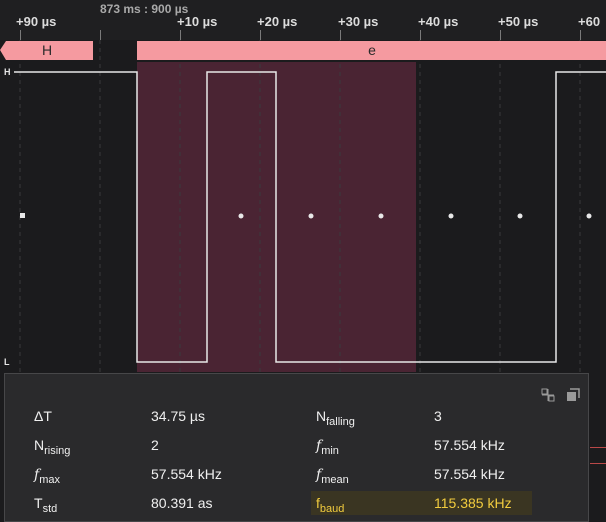 This screenshot has width=606, height=522. I want to click on t-std-value: 80.391 as, so click(182, 503).